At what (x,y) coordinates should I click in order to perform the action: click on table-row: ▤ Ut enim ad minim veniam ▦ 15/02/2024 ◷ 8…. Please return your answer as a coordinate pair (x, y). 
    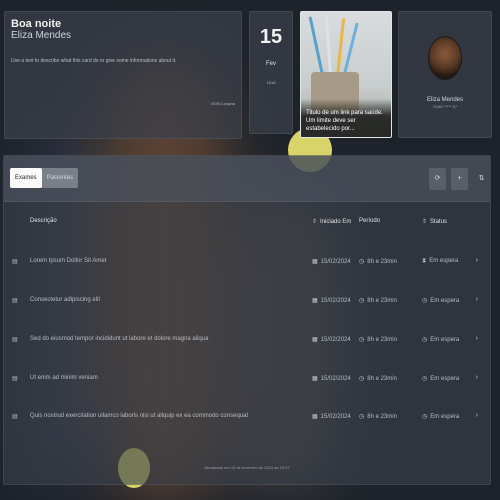
    Looking at the image, I should click on (247, 393).